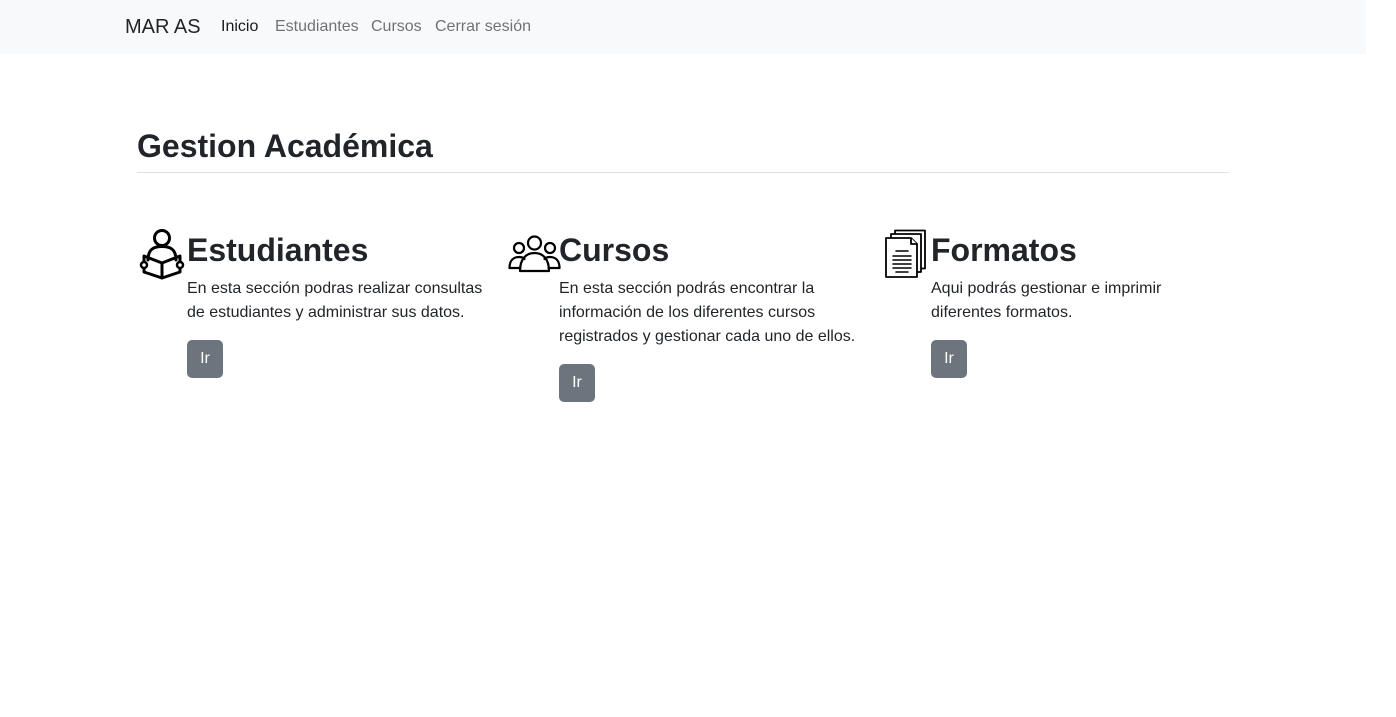 The width and height of the screenshot is (1396, 717). What do you see at coordinates (534, 254) in the screenshot?
I see `people-group-icon` at bounding box center [534, 254].